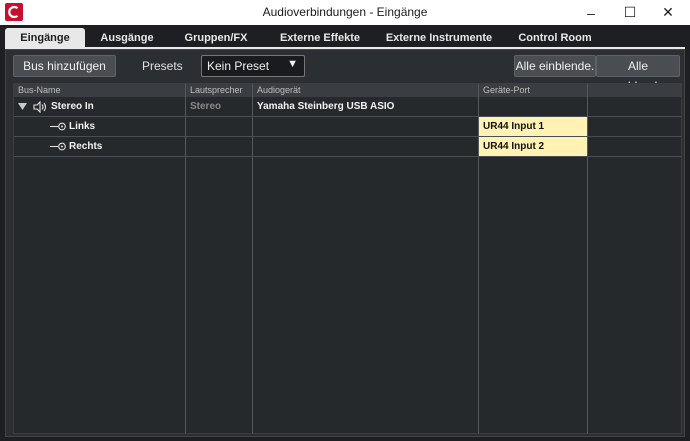  I want to click on preset-value: Kein Preset, so click(238, 66).